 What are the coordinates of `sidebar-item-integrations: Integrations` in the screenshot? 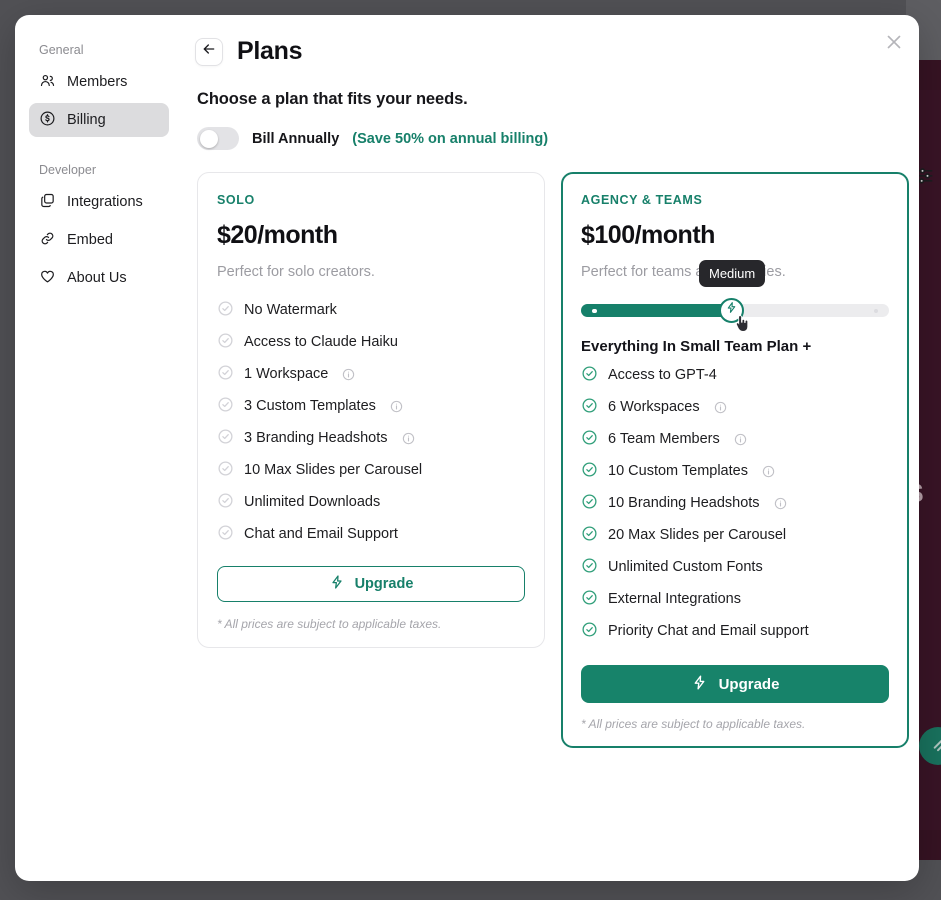 It's located at (99, 202).